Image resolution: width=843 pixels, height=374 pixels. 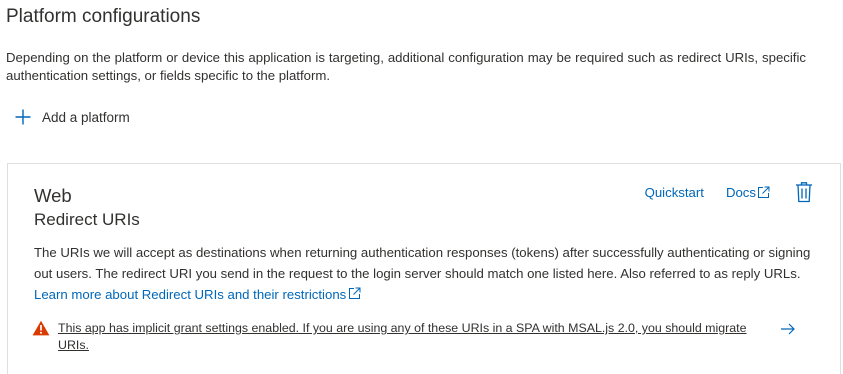 What do you see at coordinates (103, 16) in the screenshot?
I see `page-title: Platform configurations` at bounding box center [103, 16].